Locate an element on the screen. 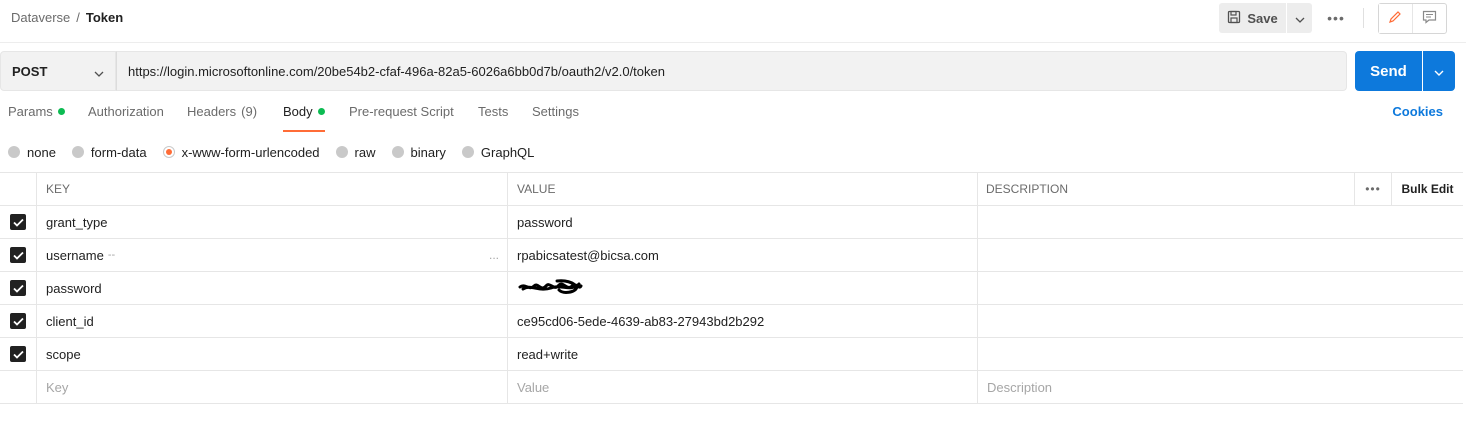 The image size is (1466, 440). send-button: Send is located at coordinates (1388, 71).